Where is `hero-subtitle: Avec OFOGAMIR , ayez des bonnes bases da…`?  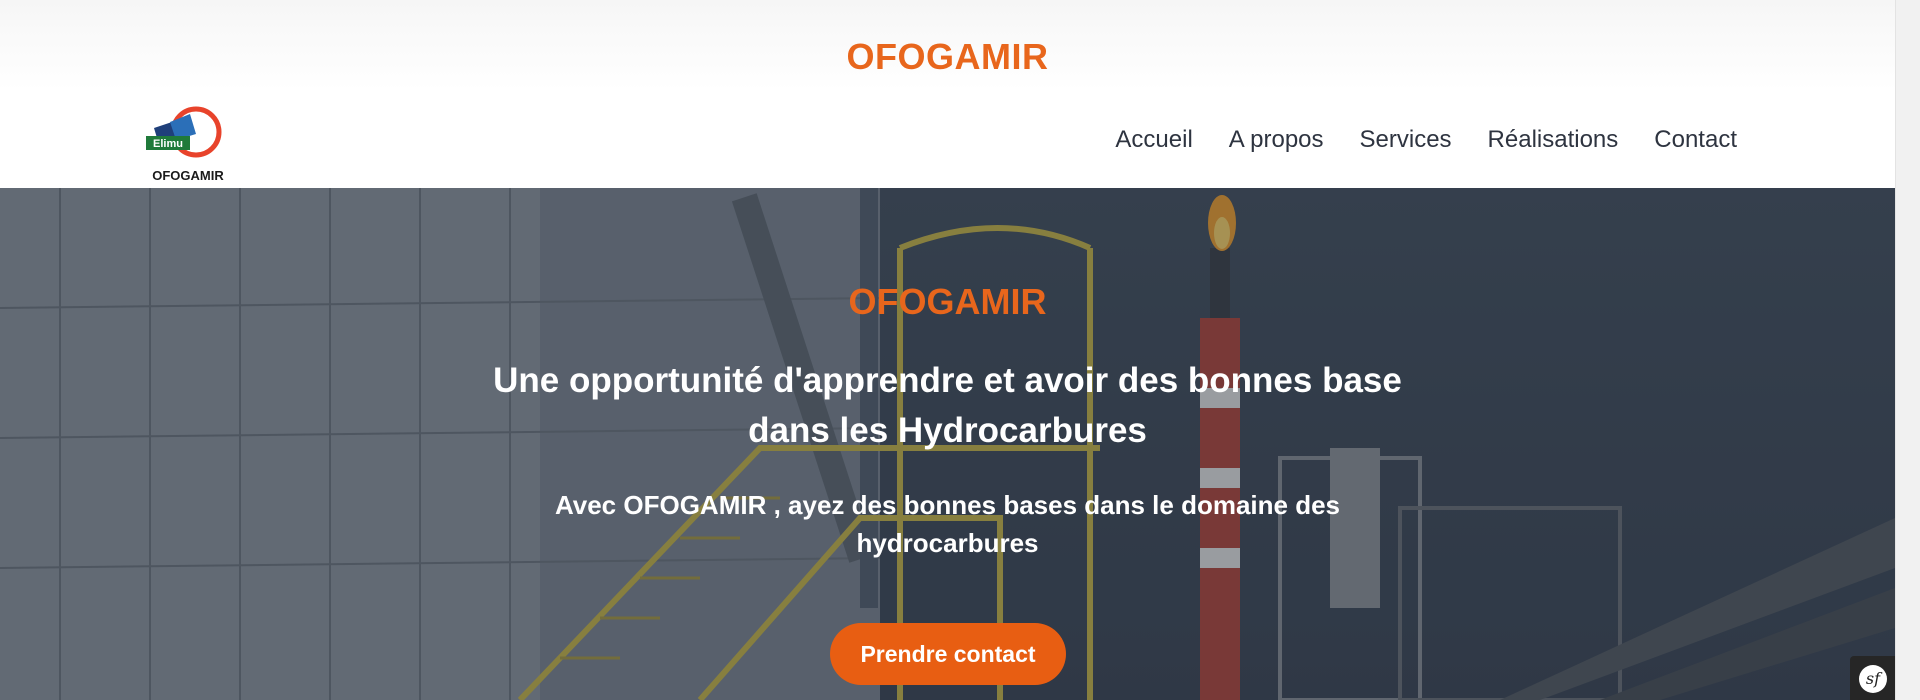 hero-subtitle: Avec OFOGAMIR , ayez des bonnes bases da… is located at coordinates (947, 524).